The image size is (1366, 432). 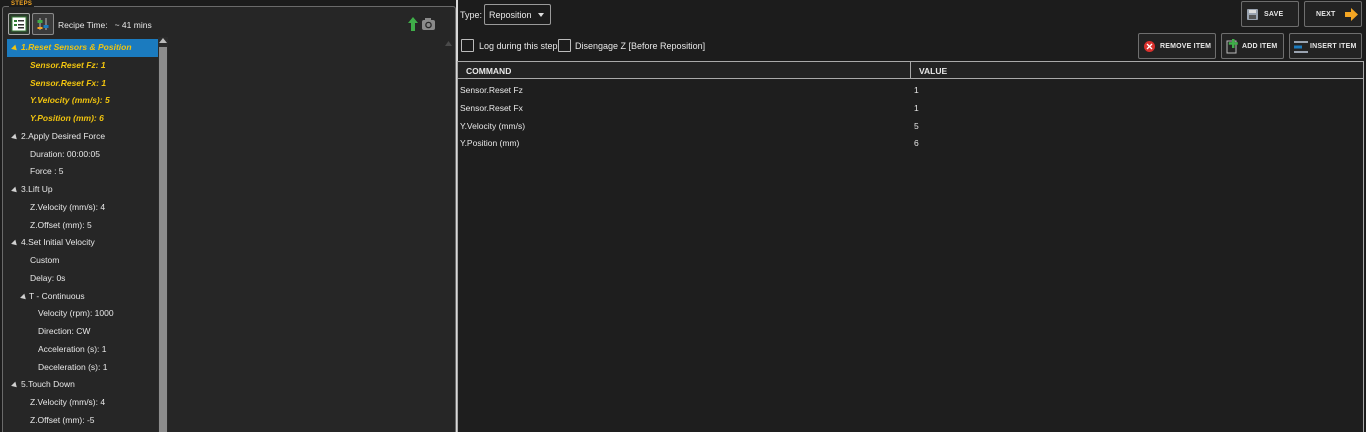 What do you see at coordinates (491, 108) in the screenshot?
I see `command-cell: Sensor.Reset Fx` at bounding box center [491, 108].